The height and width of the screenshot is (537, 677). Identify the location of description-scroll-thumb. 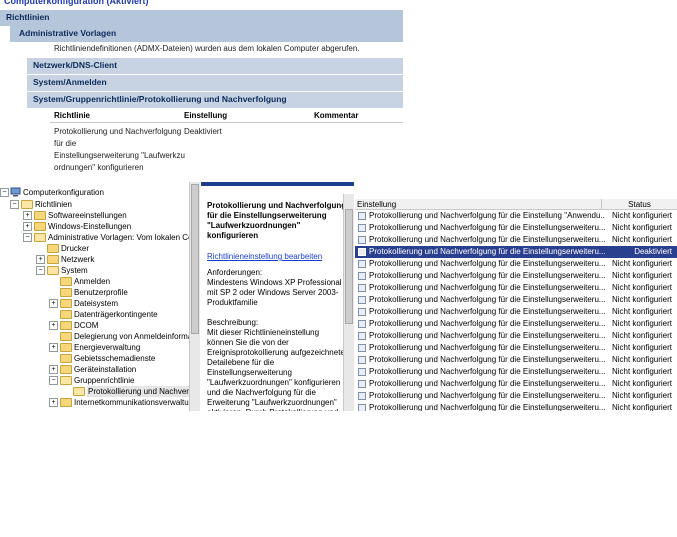
(349, 266).